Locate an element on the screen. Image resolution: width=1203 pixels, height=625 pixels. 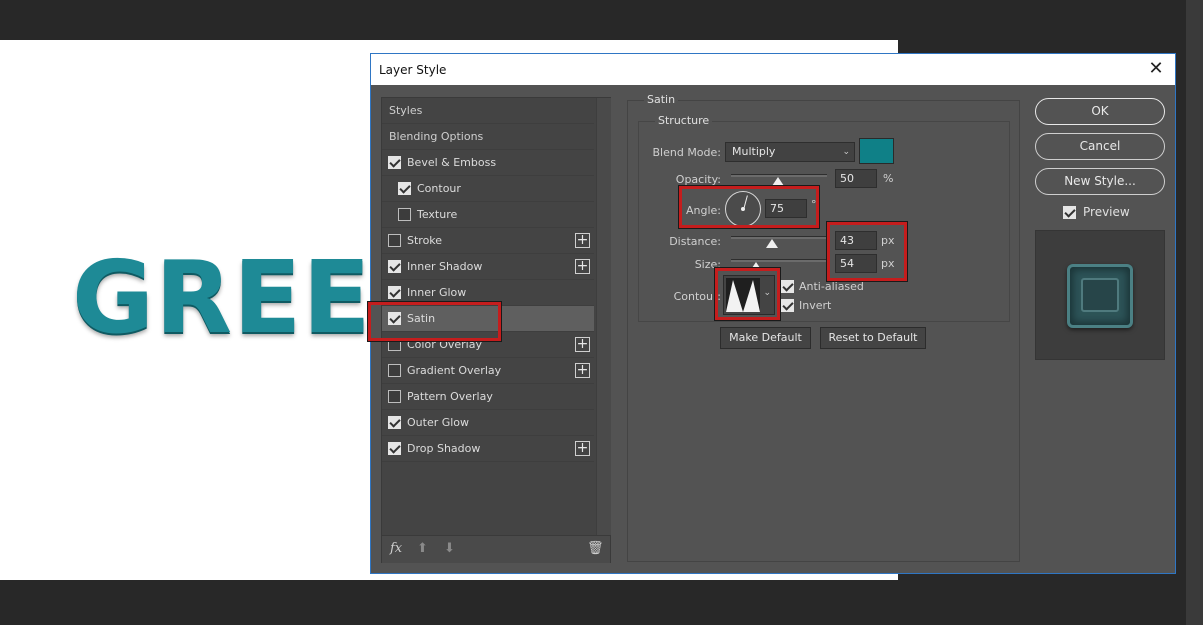
highlight-satin is located at coordinates (434, 321).